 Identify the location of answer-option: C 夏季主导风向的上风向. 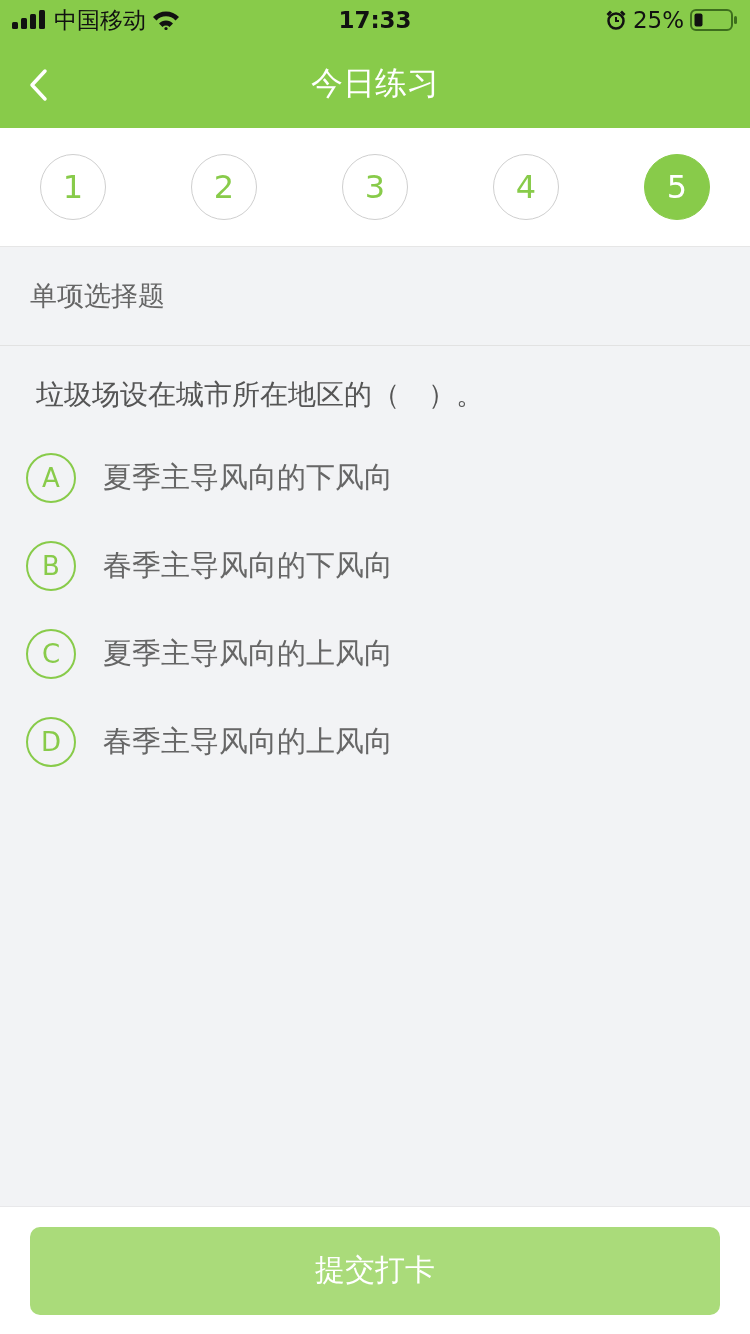
(375, 654).